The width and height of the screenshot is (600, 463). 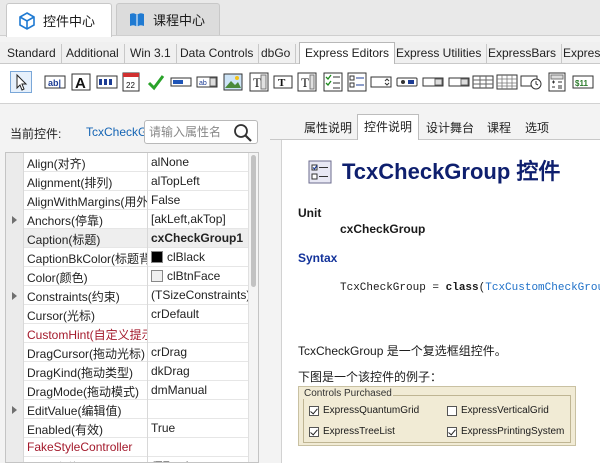 I want to click on check-group-icon, so click(x=357, y=82).